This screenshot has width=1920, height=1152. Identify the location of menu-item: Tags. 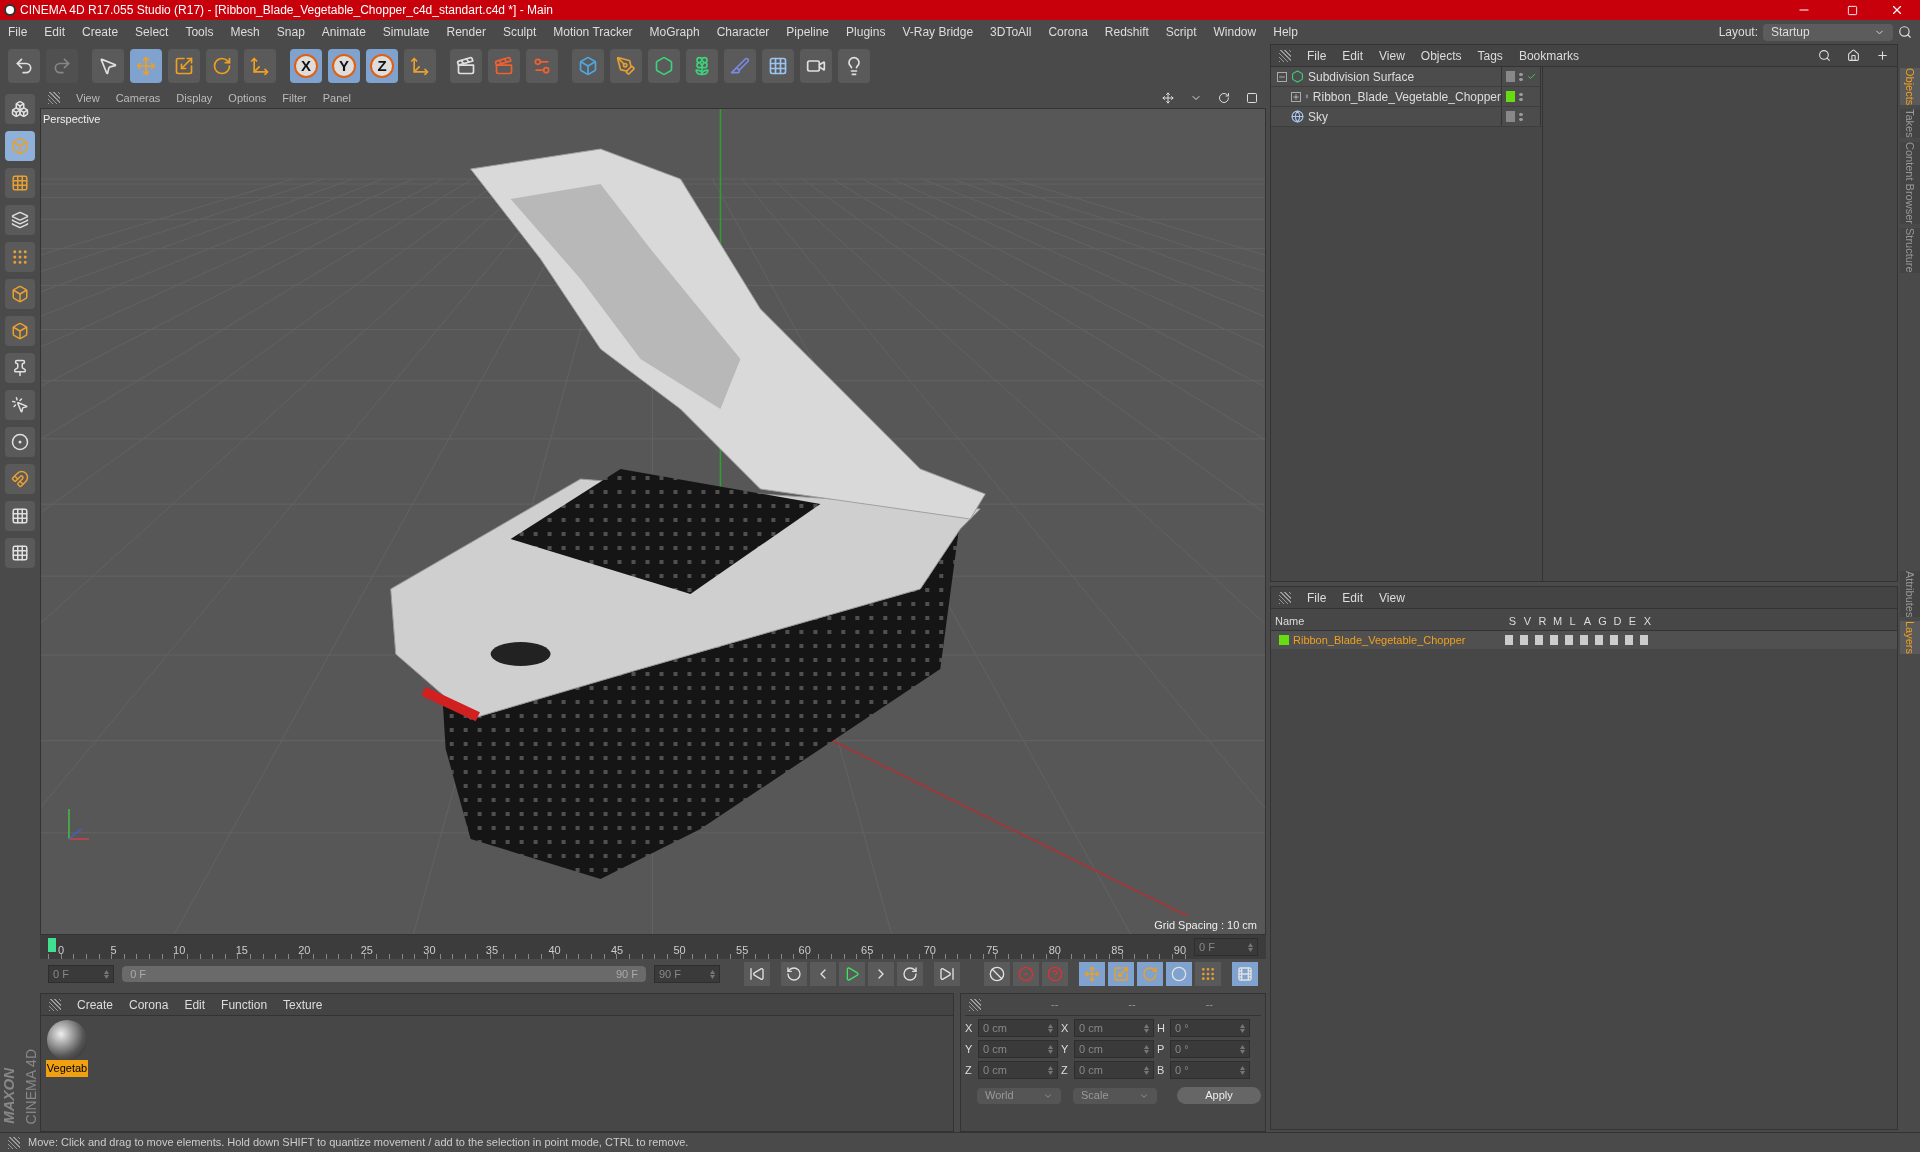
(1490, 55).